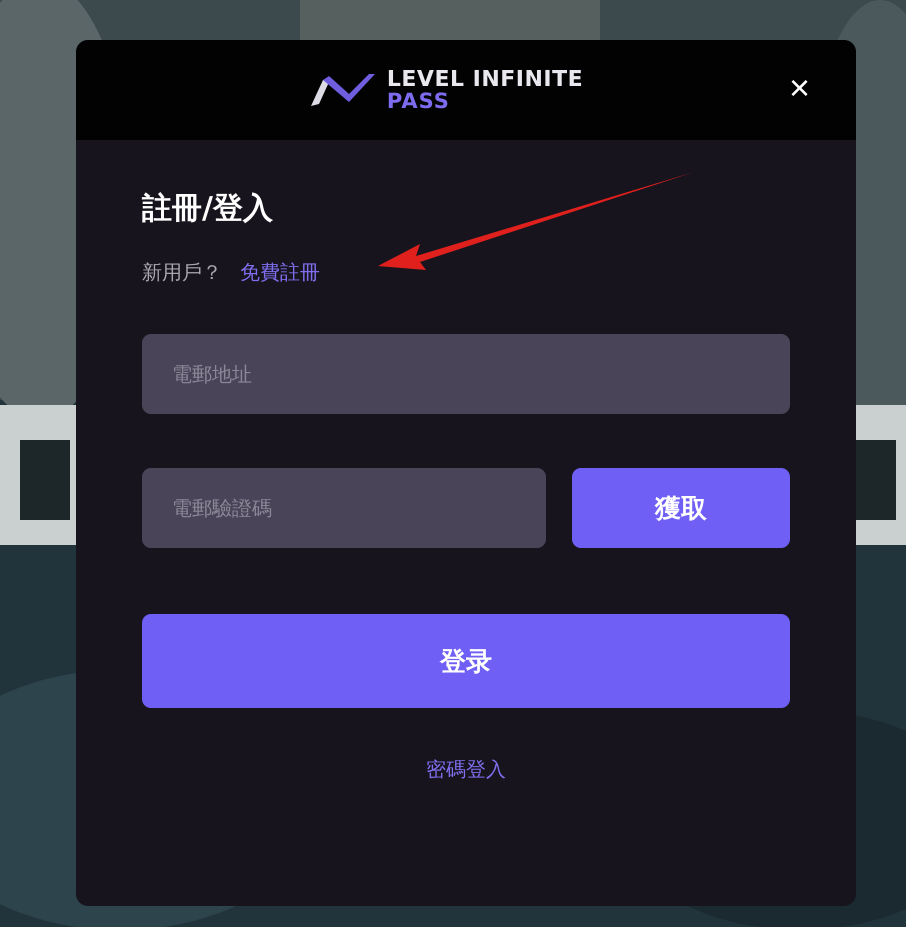 Image resolution: width=906 pixels, height=927 pixels. Describe the element at coordinates (280, 272) in the screenshot. I see `signup-link: 免費註冊` at that location.